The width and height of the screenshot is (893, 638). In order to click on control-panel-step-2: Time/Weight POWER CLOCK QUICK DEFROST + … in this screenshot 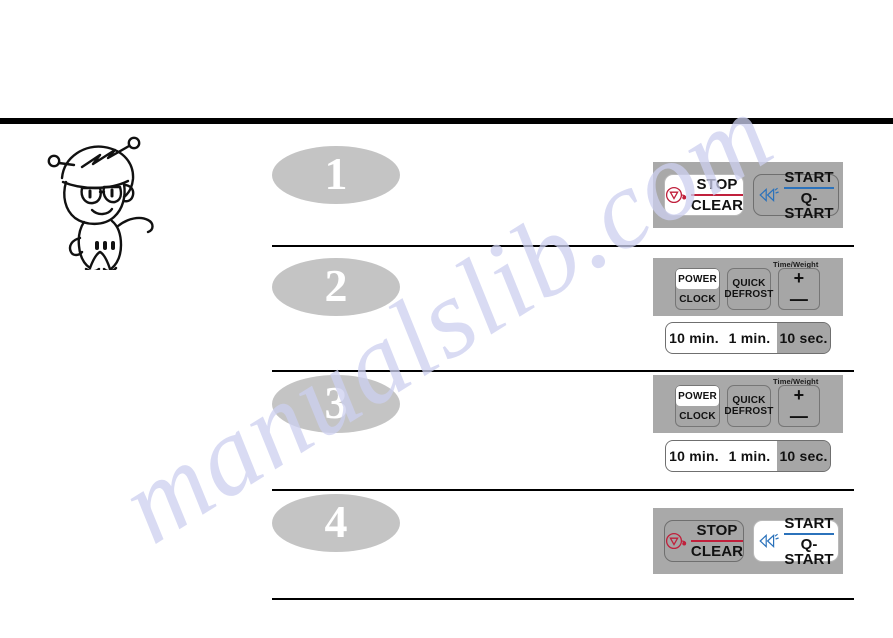, I will do `click(748, 287)`.